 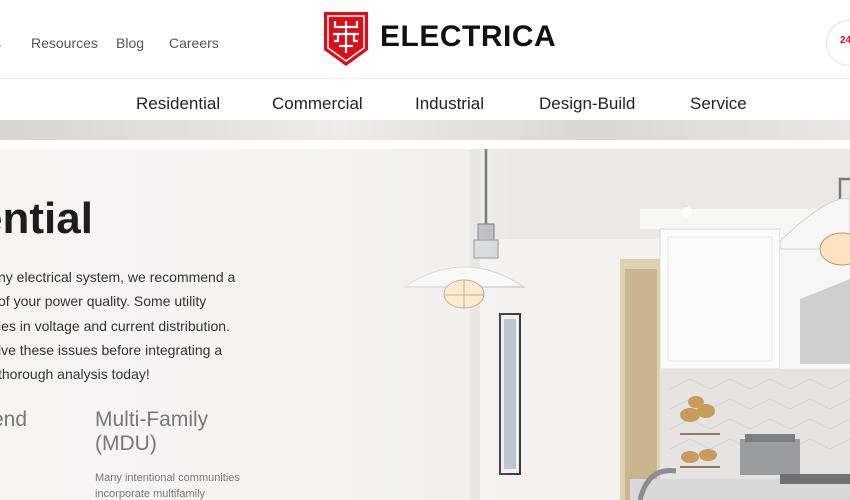 What do you see at coordinates (425, 144) in the screenshot?
I see `section-divider` at bounding box center [425, 144].